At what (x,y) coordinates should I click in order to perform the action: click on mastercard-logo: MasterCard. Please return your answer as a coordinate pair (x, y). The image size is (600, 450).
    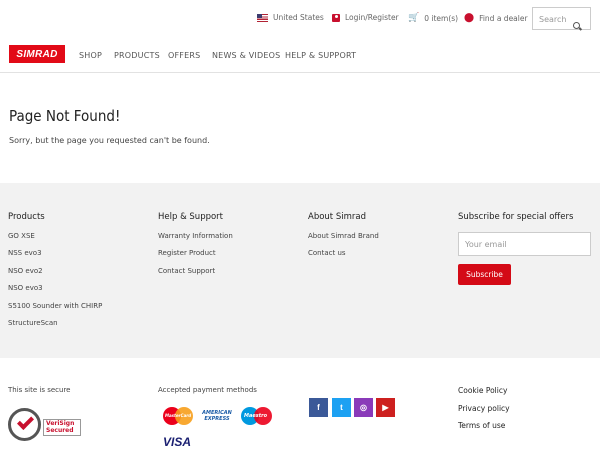
    Looking at the image, I should click on (178, 416).